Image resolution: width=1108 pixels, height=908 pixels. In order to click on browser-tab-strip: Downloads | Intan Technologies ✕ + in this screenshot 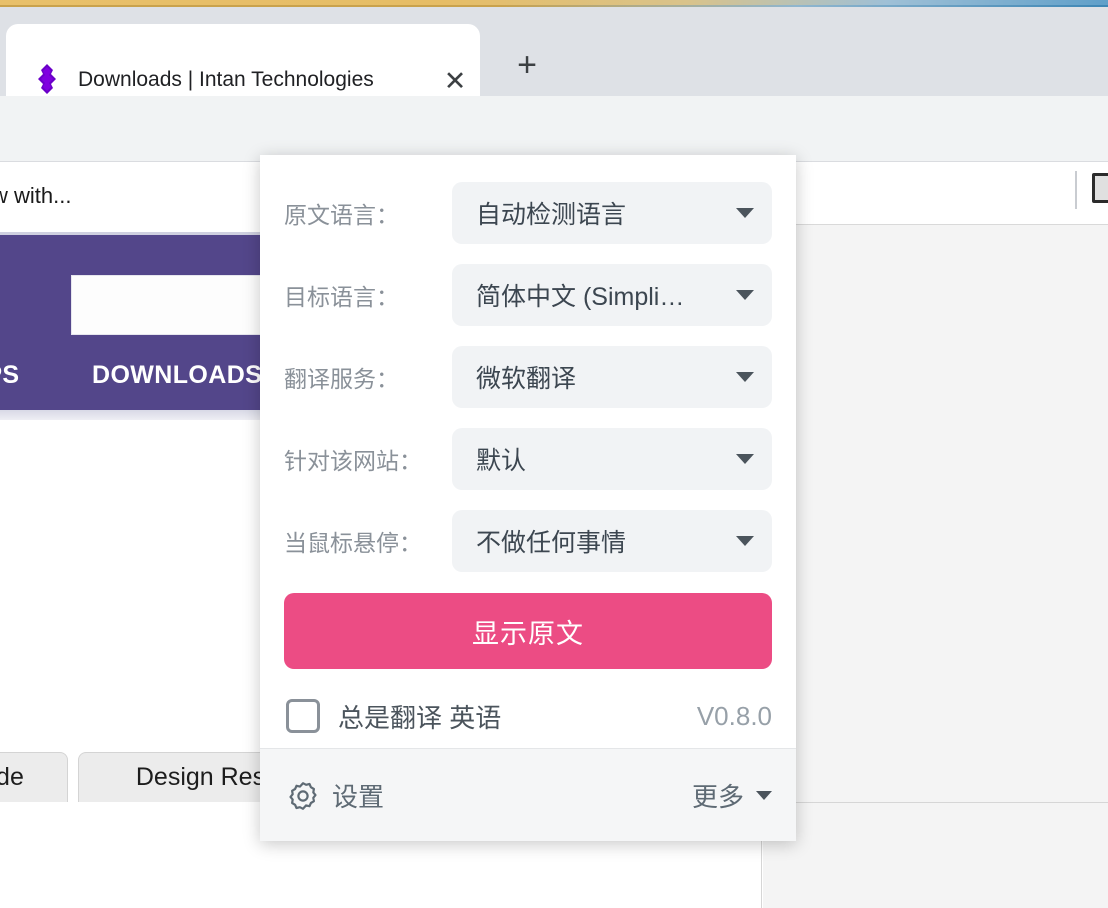, I will do `click(554, 51)`.